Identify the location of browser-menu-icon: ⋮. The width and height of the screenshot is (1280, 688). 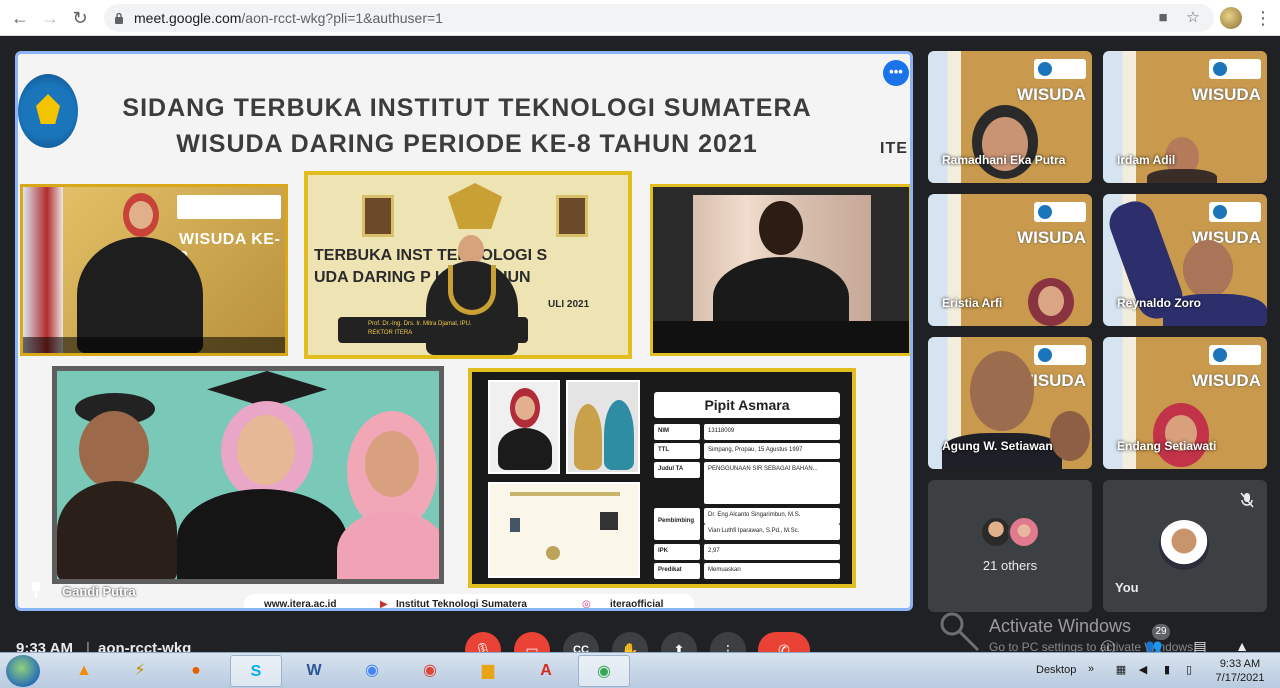
(1263, 18).